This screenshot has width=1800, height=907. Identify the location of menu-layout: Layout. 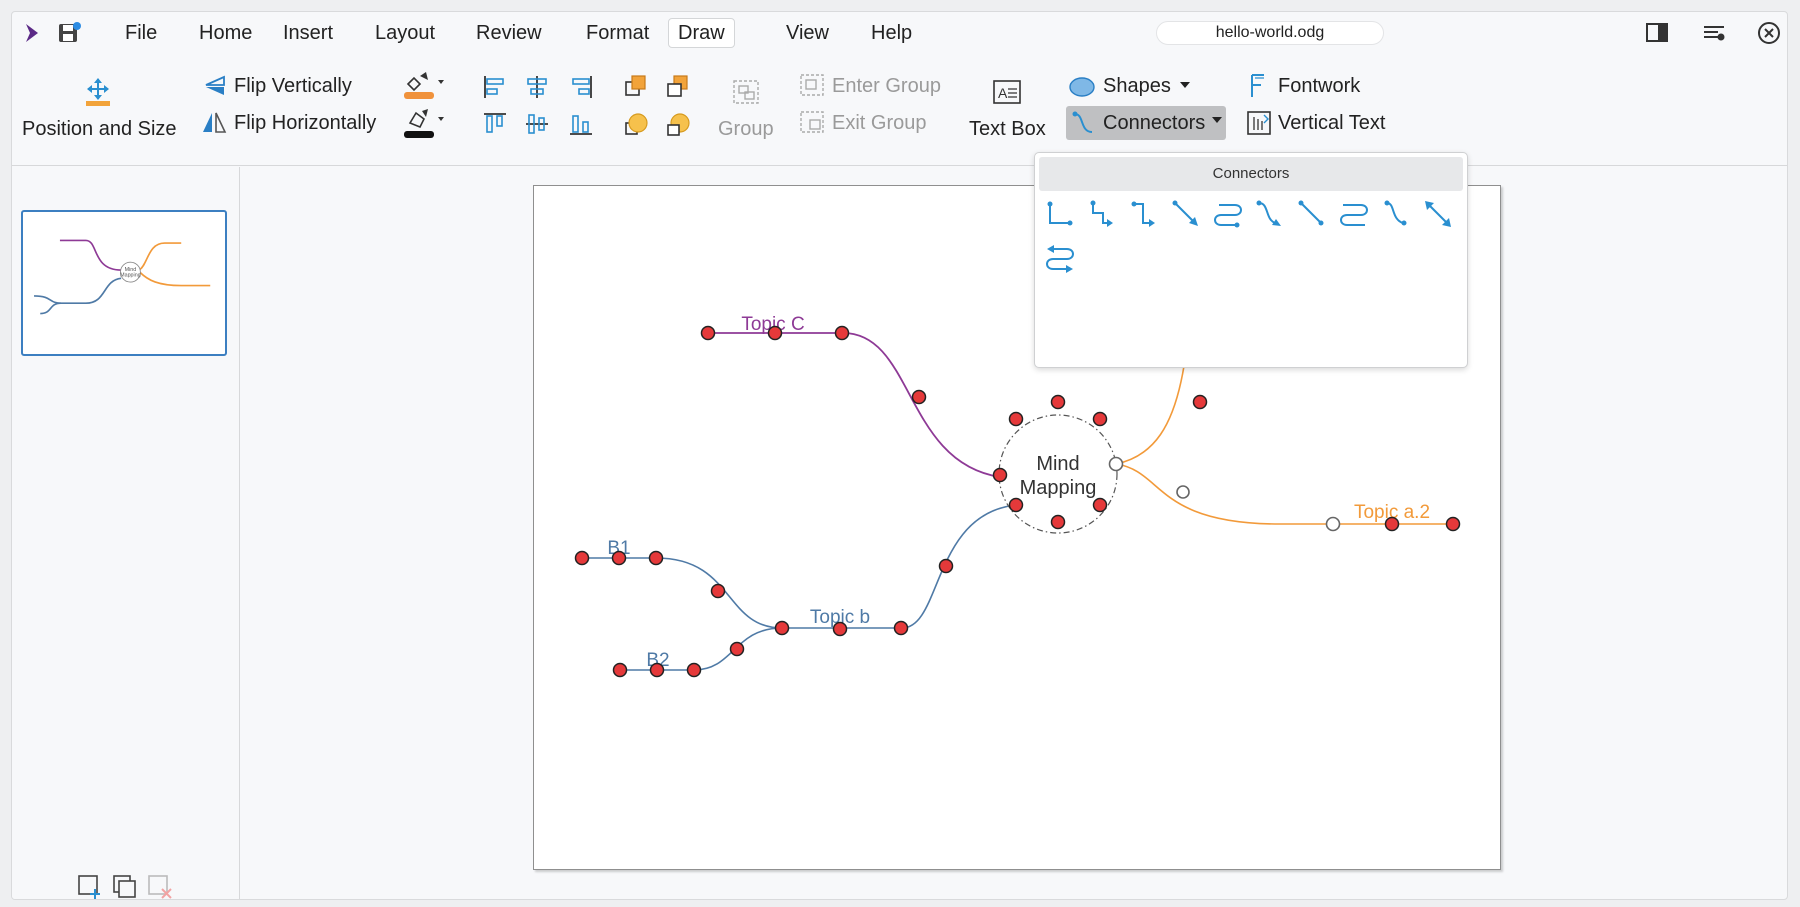
(405, 33).